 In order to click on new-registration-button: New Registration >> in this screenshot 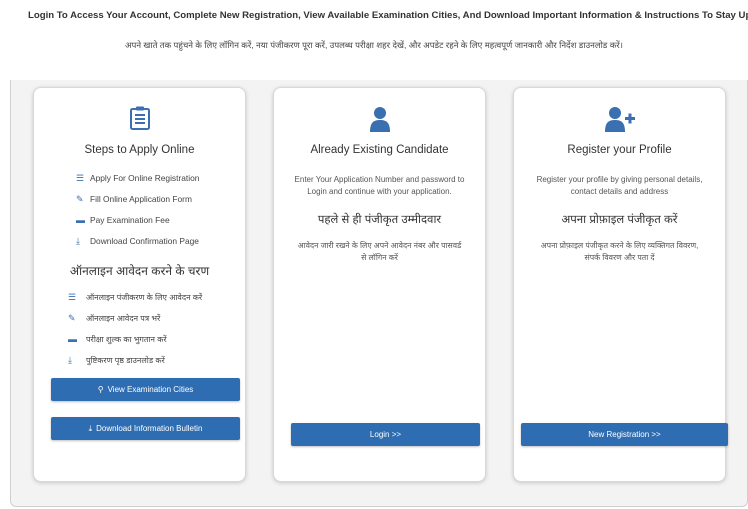, I will do `click(624, 434)`.